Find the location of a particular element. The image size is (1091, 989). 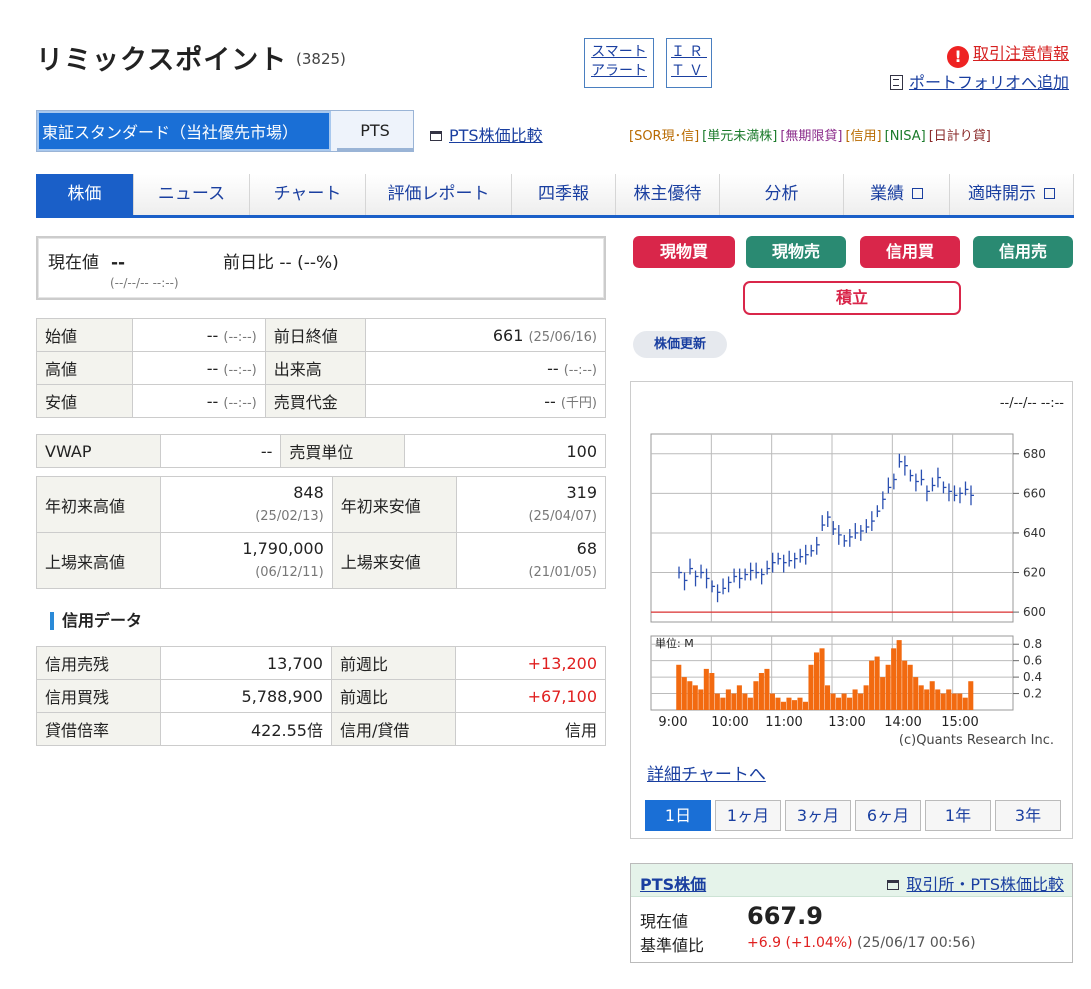

pts-title-link: PTS株価 is located at coordinates (673, 883).